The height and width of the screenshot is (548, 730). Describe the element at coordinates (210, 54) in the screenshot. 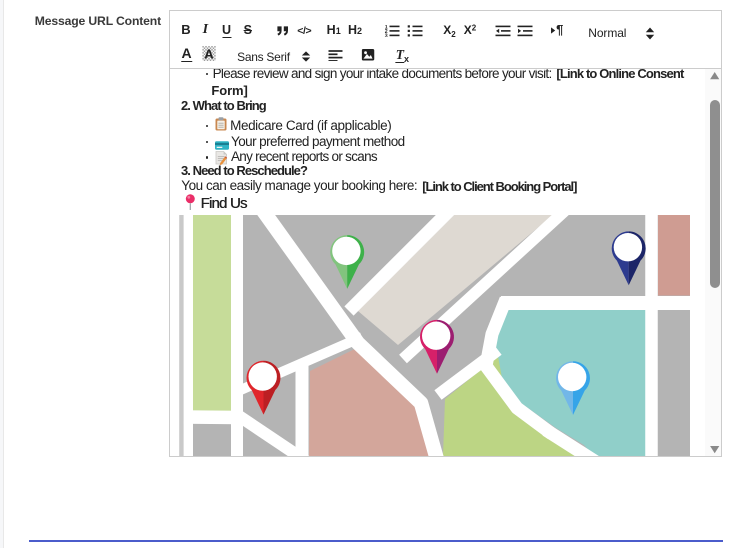

I see `svg-text: A` at that location.